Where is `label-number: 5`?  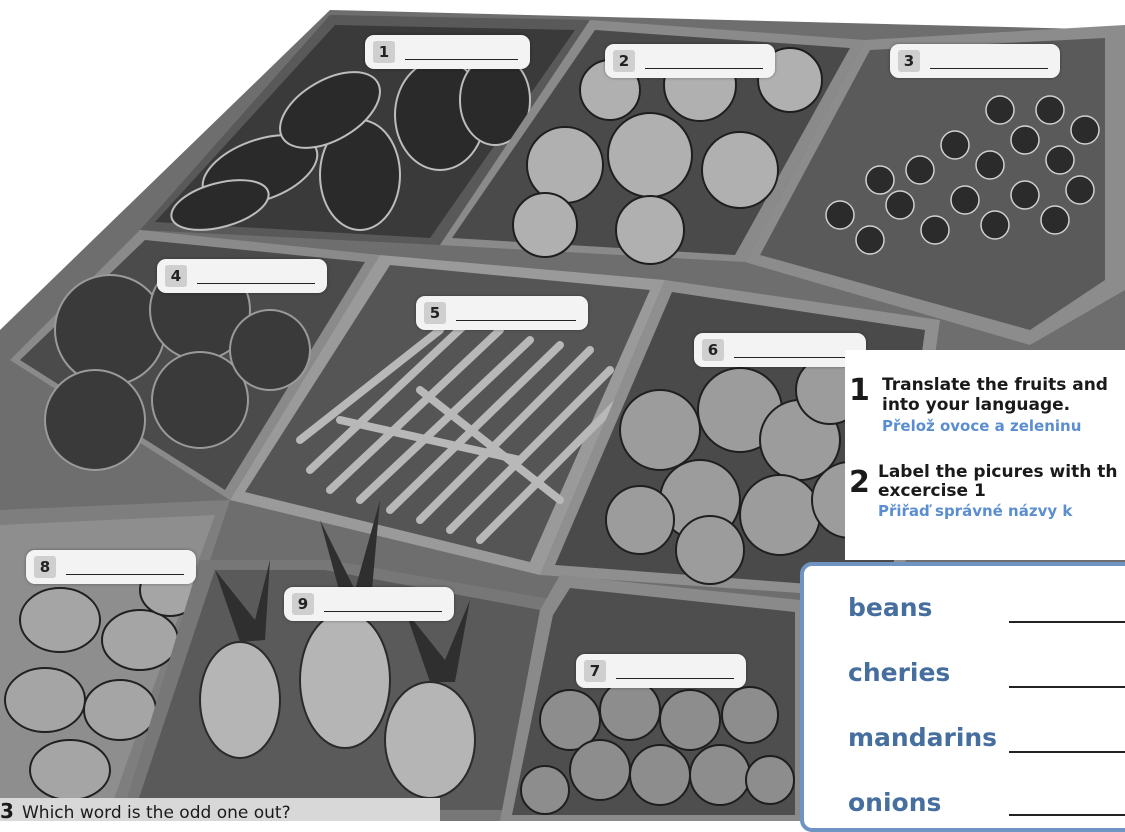
label-number: 5 is located at coordinates (435, 313).